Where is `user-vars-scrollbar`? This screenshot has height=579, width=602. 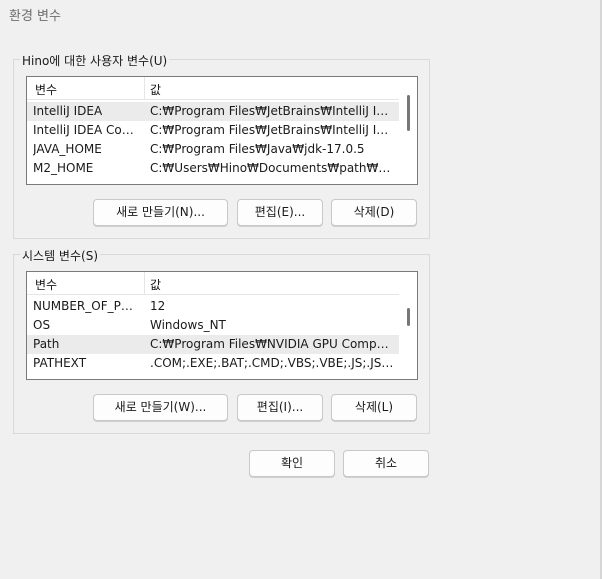 user-vars-scrollbar is located at coordinates (408, 130).